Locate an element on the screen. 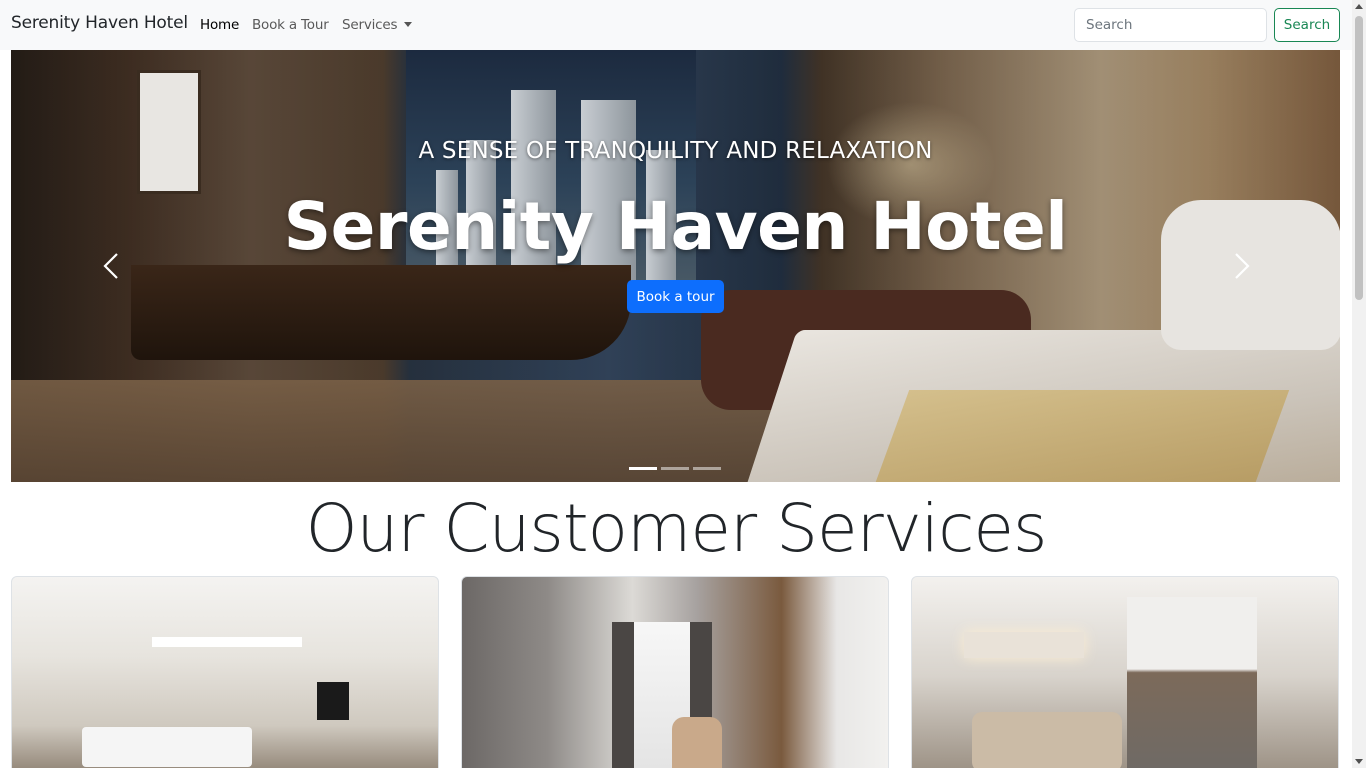 This screenshot has width=1366, height=768. caret-down-icon is located at coordinates (408, 24).